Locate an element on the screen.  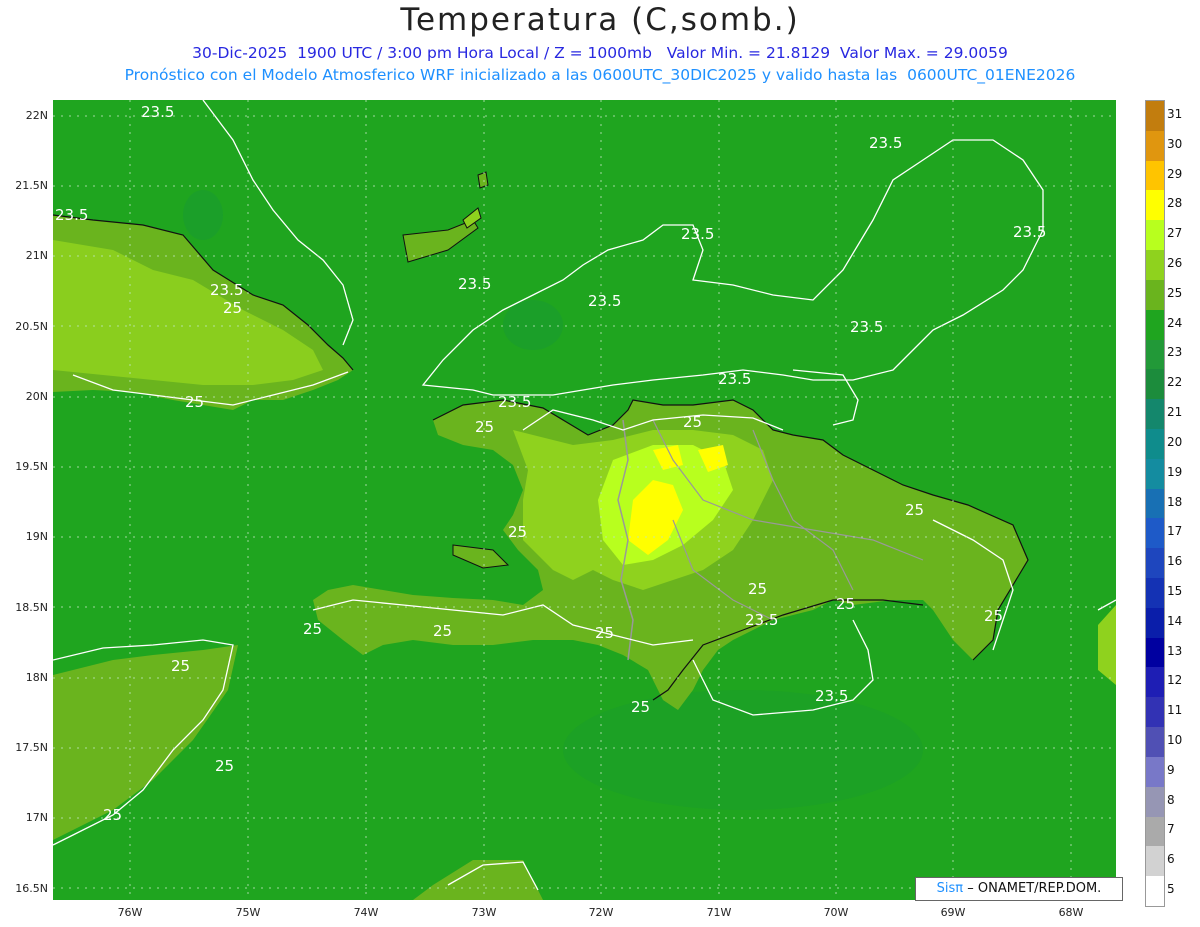
temperature-colorbar is located at coordinates (1155, 503).